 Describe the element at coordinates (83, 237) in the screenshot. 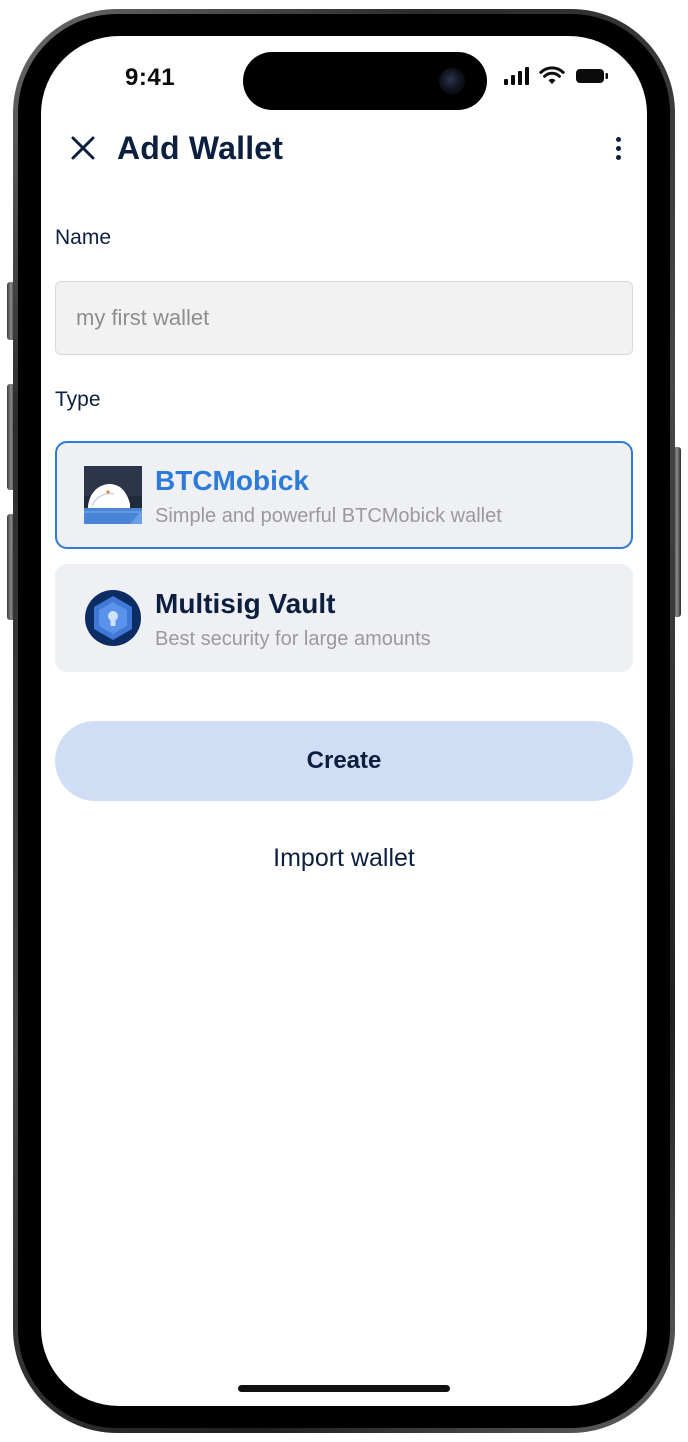

I see `name-label: Name` at that location.